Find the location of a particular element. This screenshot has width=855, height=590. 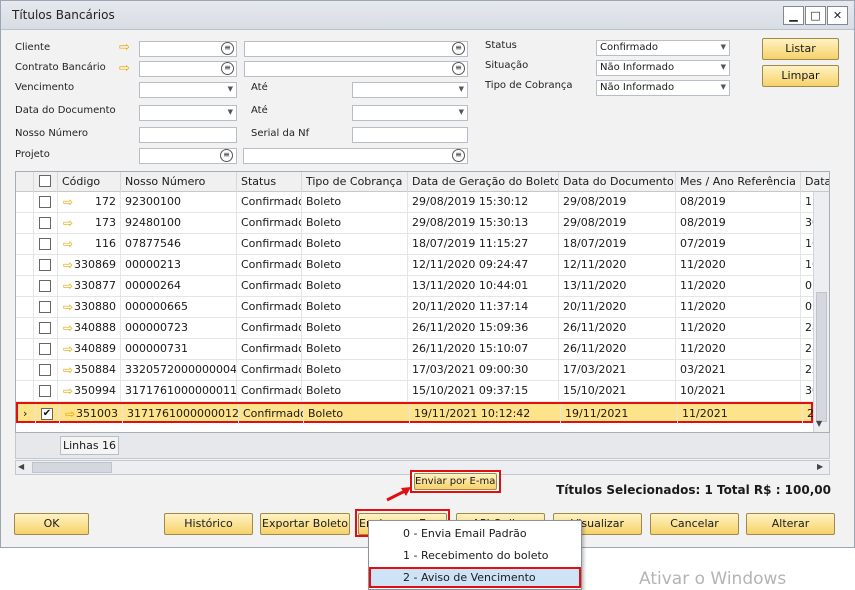

menu-item-aviso-vencimento: 2 - Aviso de Vencimento is located at coordinates (475, 577).